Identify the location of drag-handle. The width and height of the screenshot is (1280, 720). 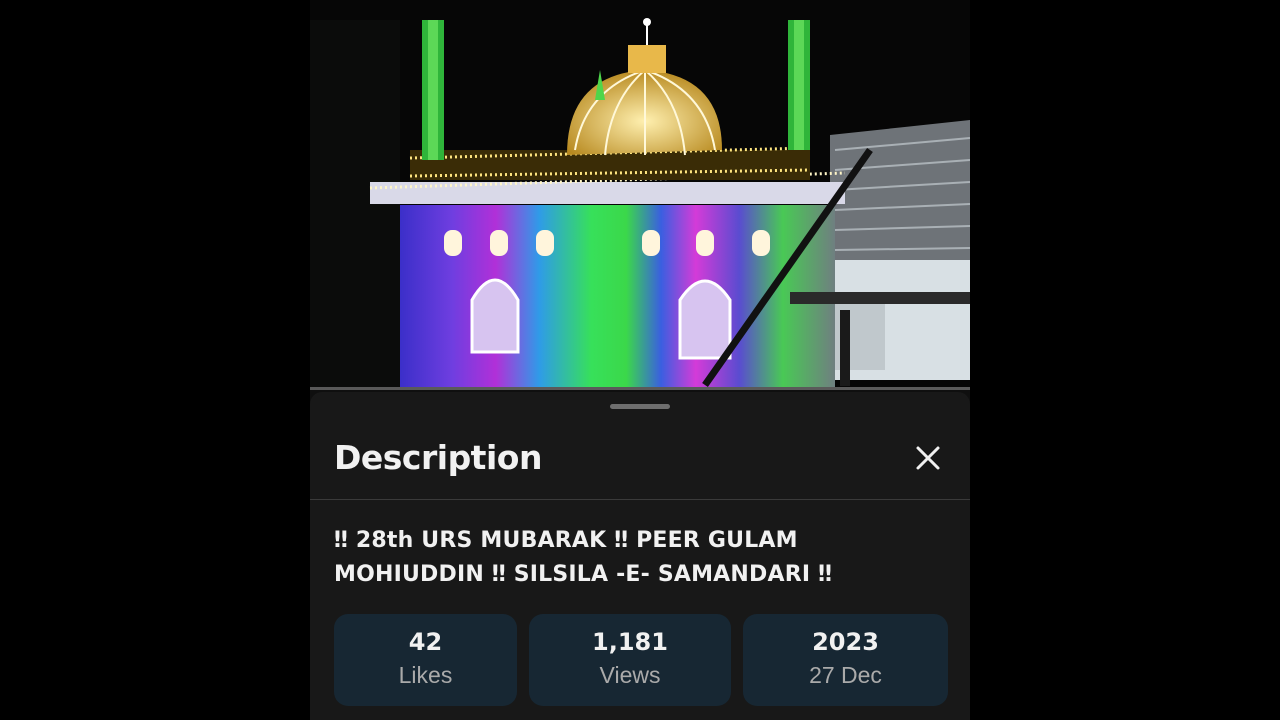
(640, 406).